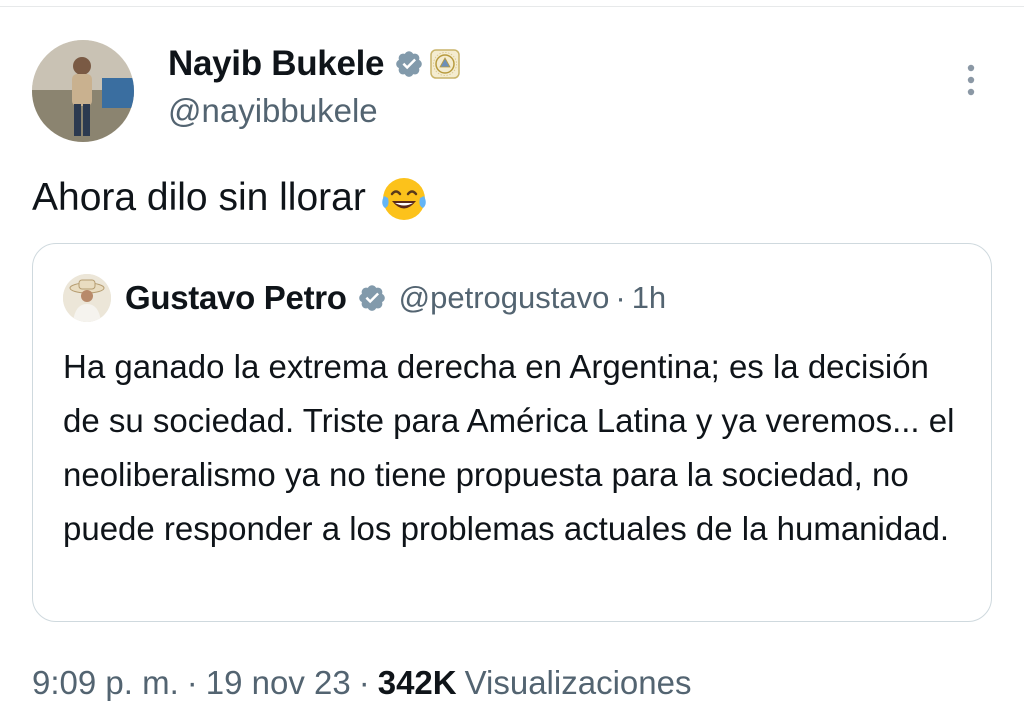 The image size is (1024, 725). What do you see at coordinates (649, 298) in the screenshot?
I see `quoted-timestamp: 1h` at bounding box center [649, 298].